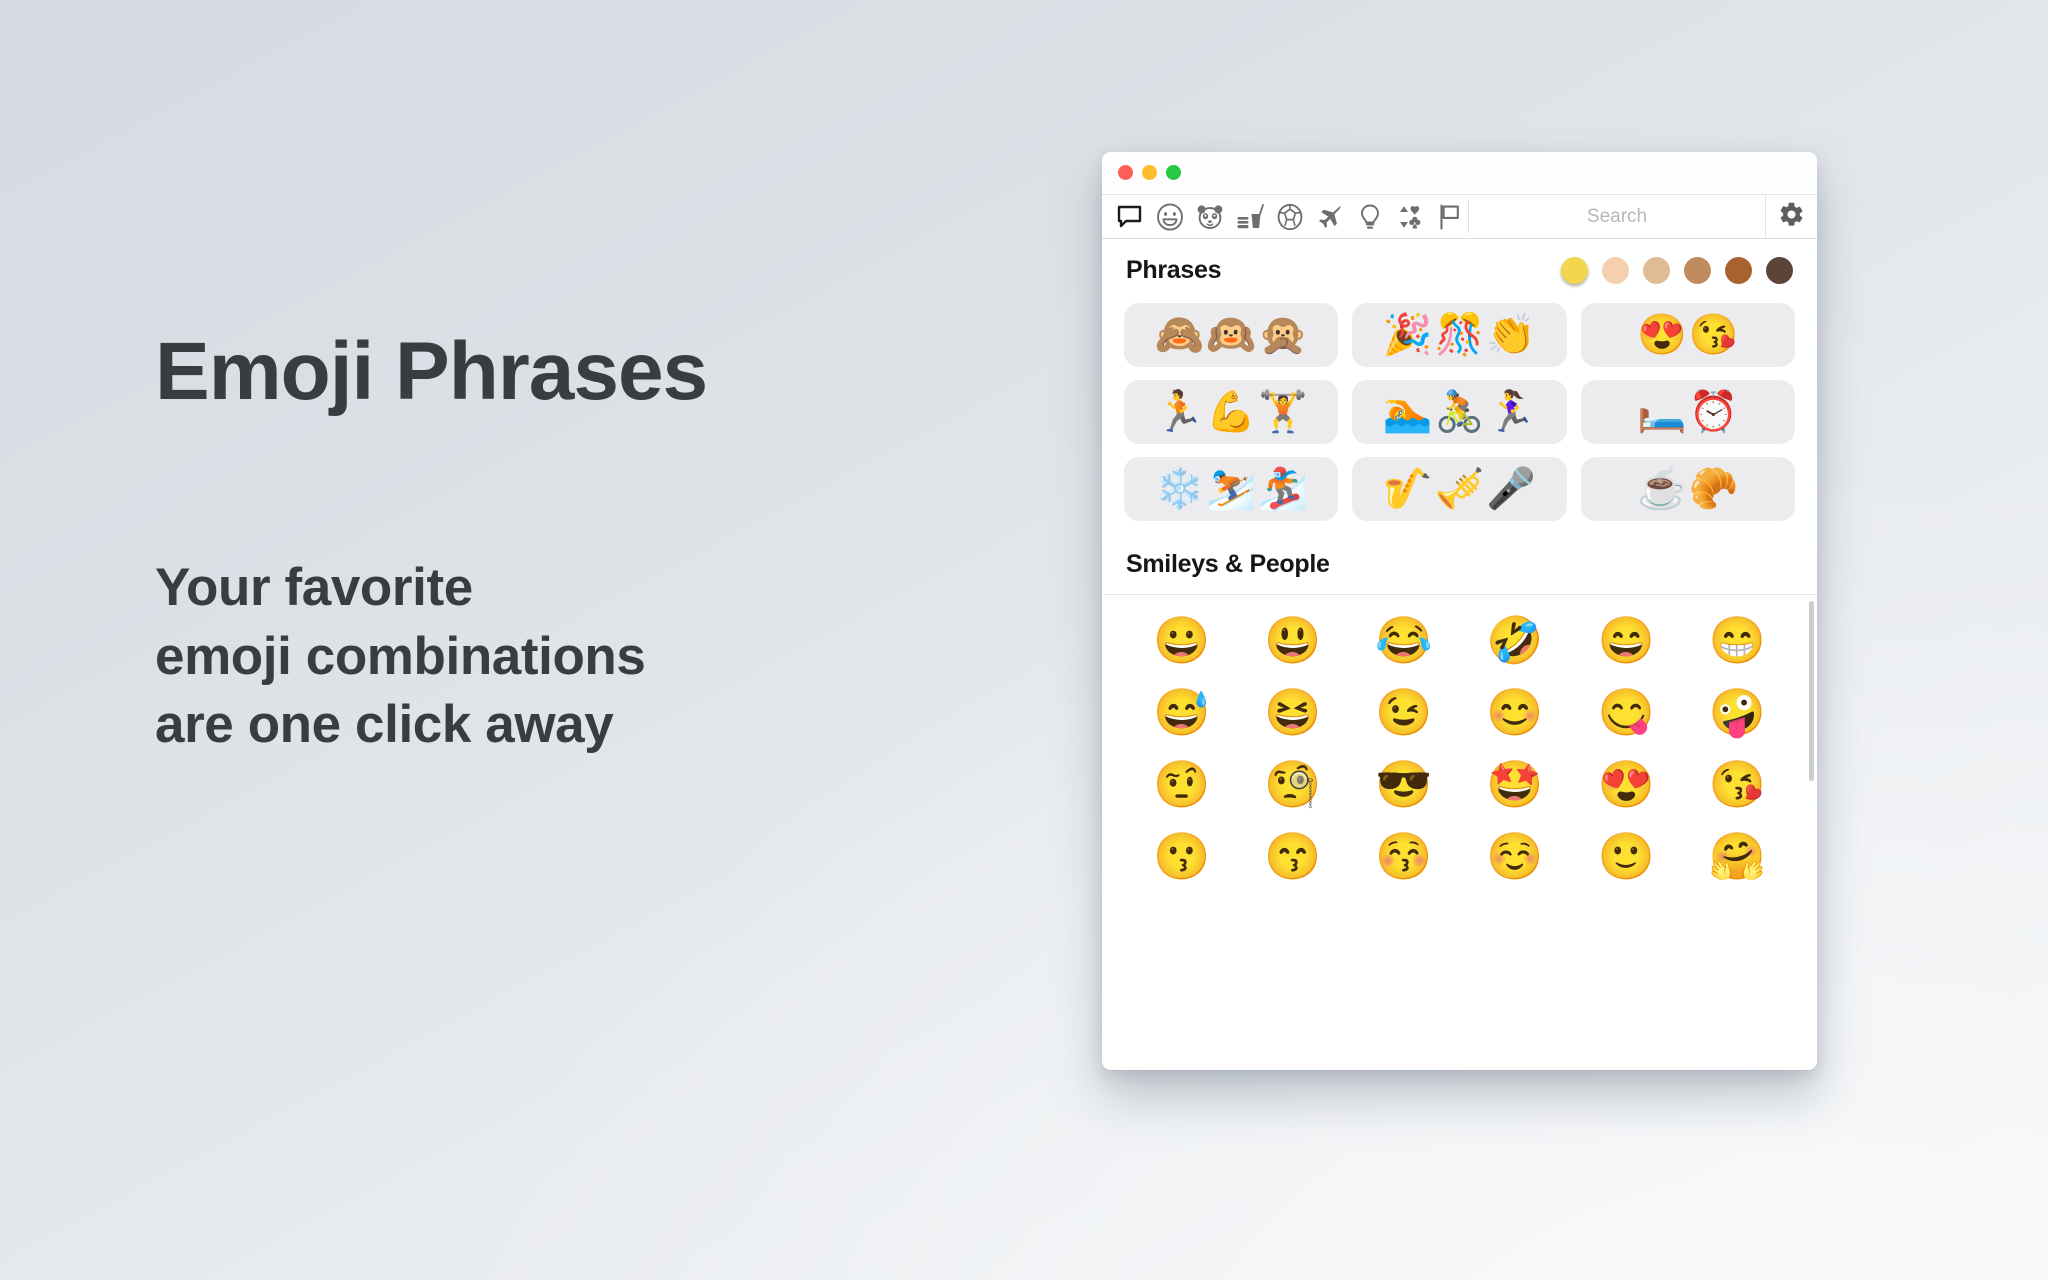  Describe the element at coordinates (1737, 712) in the screenshot. I see `emoji-cell: 🤪` at that location.